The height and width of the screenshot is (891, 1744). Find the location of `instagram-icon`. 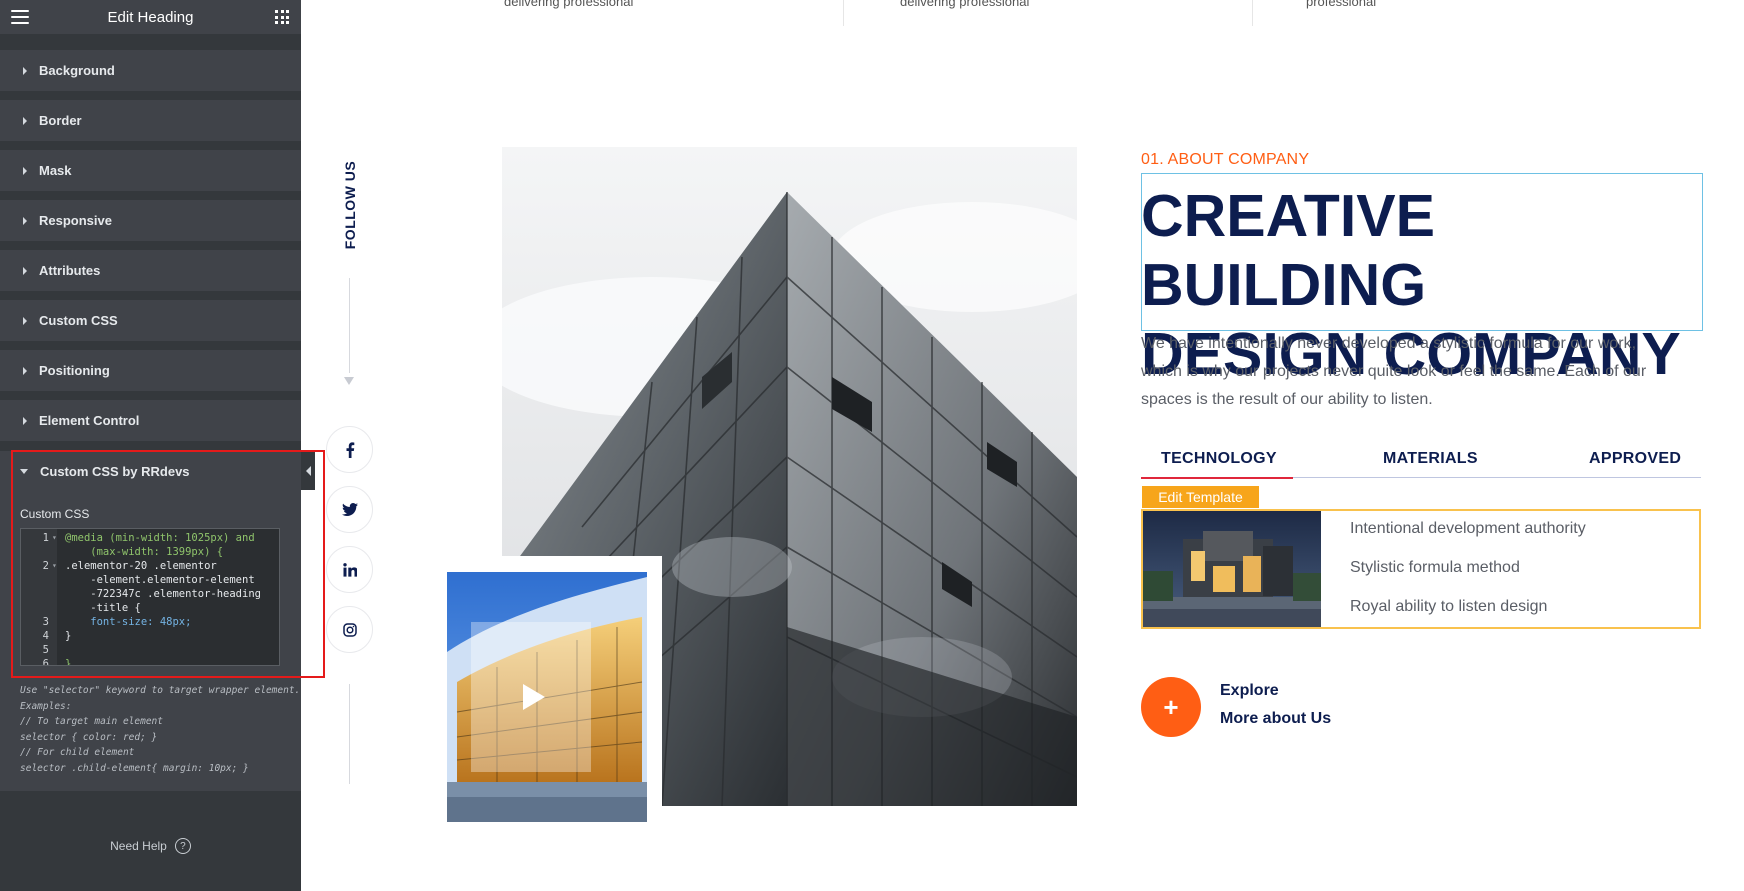

instagram-icon is located at coordinates (349, 629).